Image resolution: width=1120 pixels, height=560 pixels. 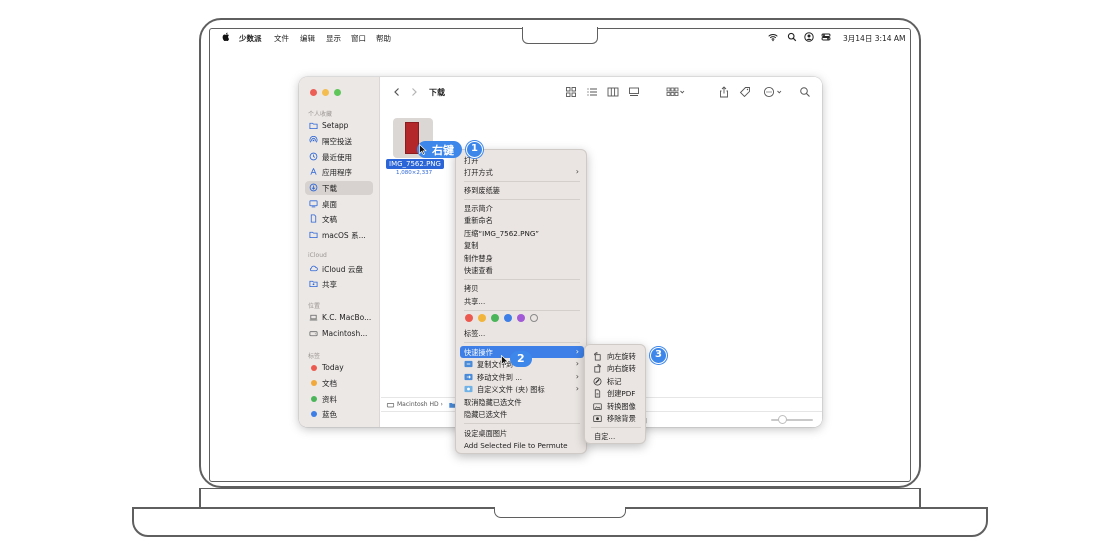 What do you see at coordinates (325, 92) in the screenshot?
I see `minimize-window-button` at bounding box center [325, 92].